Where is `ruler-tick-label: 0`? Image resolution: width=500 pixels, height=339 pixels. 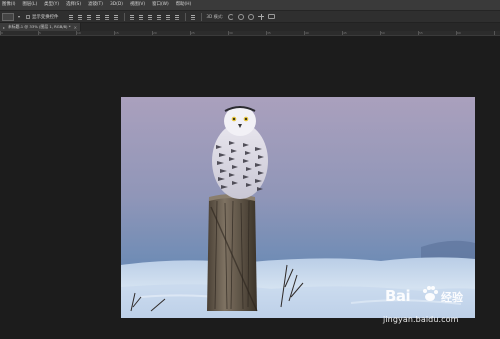
ruler-tick-label: 0 is located at coordinates (2, 33).